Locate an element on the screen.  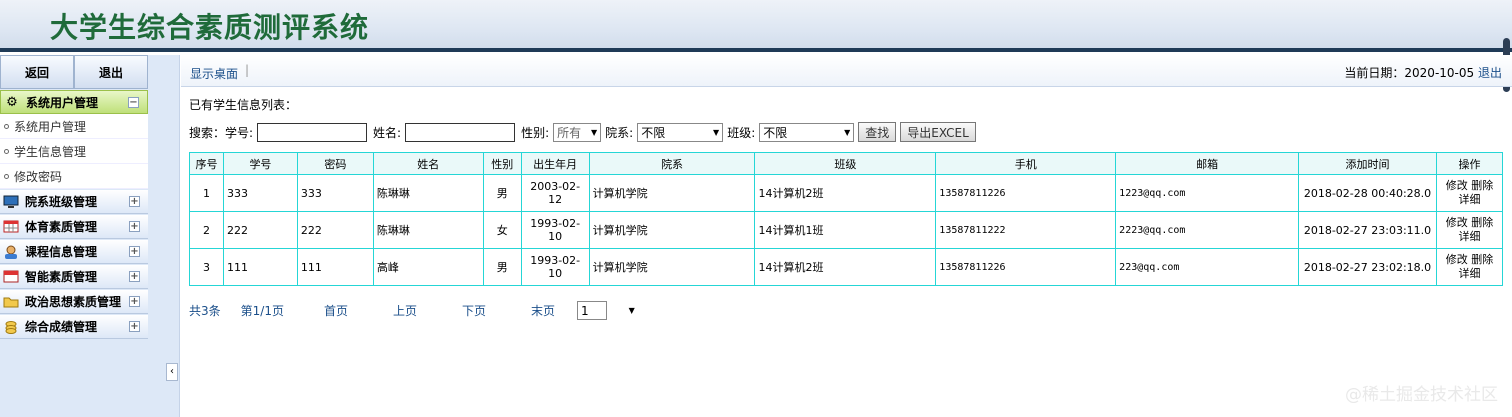
app-title: 大学生综合素质测评系统 is located at coordinates (210, 27).